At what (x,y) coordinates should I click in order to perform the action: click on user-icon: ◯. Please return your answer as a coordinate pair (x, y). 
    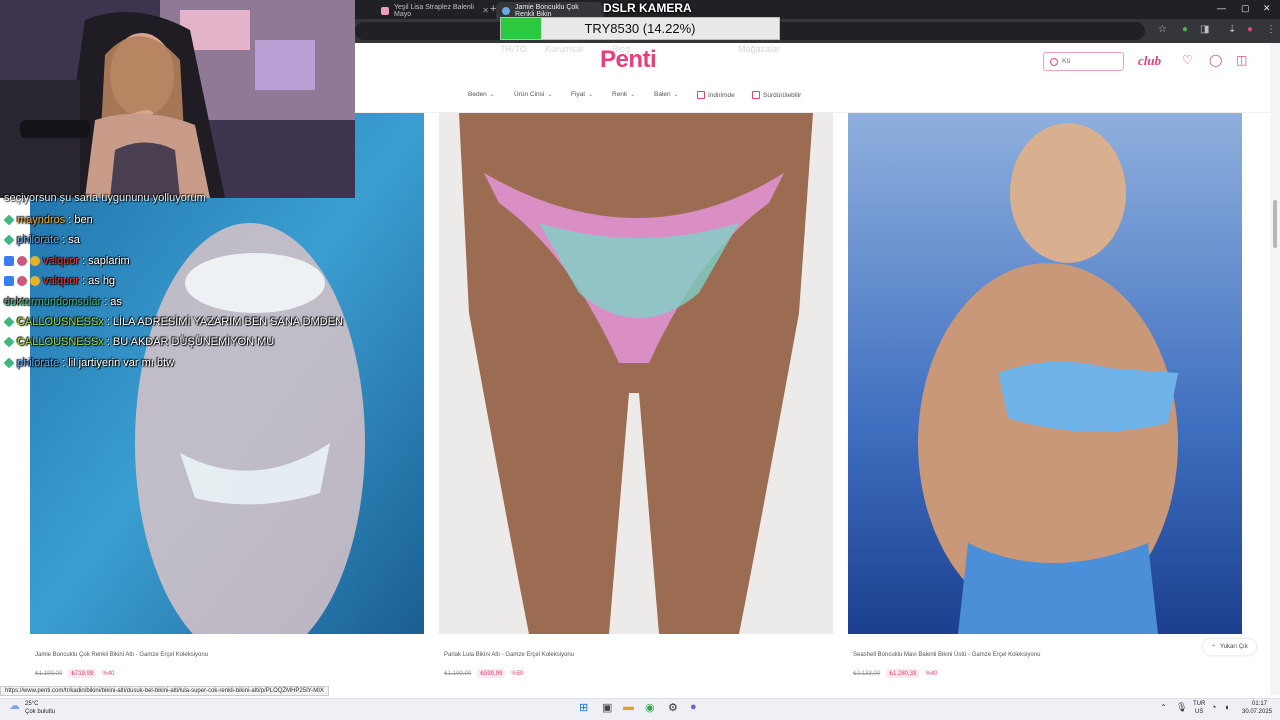
    Looking at the image, I should click on (1215, 60).